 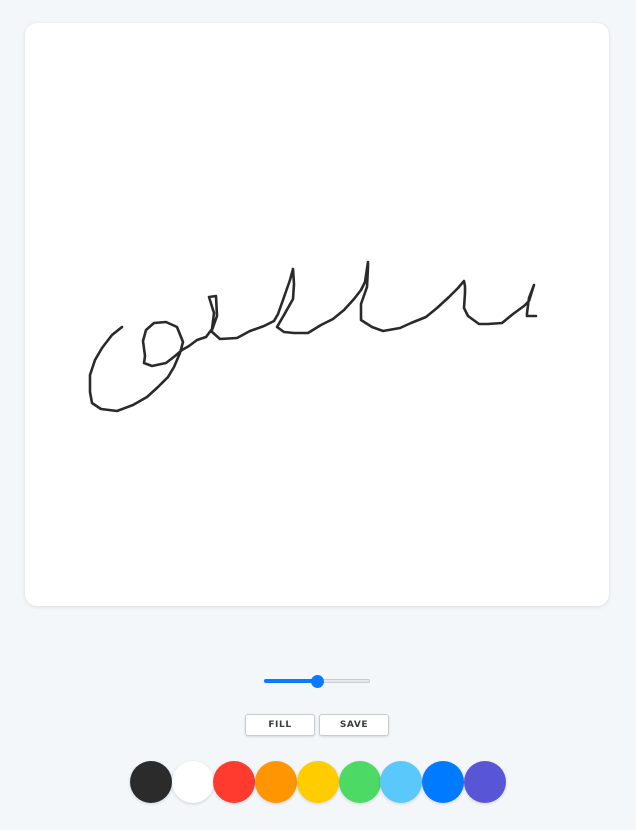 What do you see at coordinates (290, 681) in the screenshot?
I see `slider-fill` at bounding box center [290, 681].